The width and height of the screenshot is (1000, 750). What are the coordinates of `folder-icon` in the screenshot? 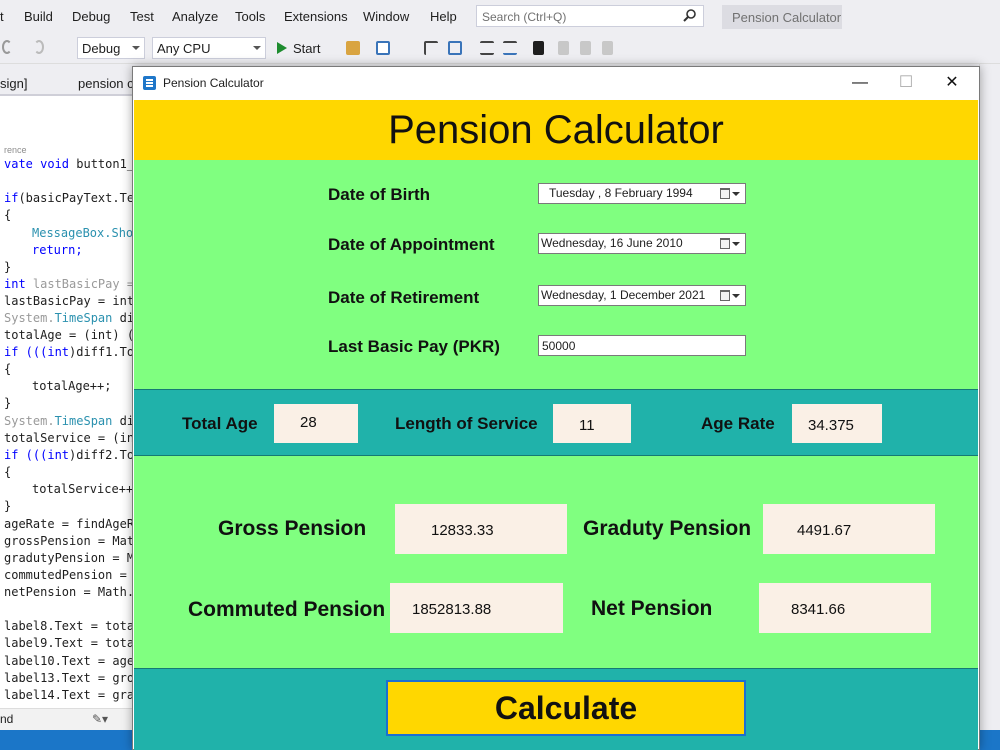 It's located at (353, 48).